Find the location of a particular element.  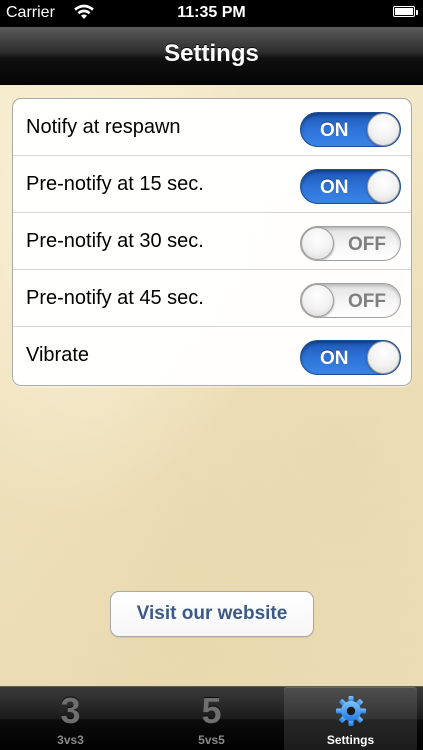

toggle-prenotify-15: ON is located at coordinates (350, 186).